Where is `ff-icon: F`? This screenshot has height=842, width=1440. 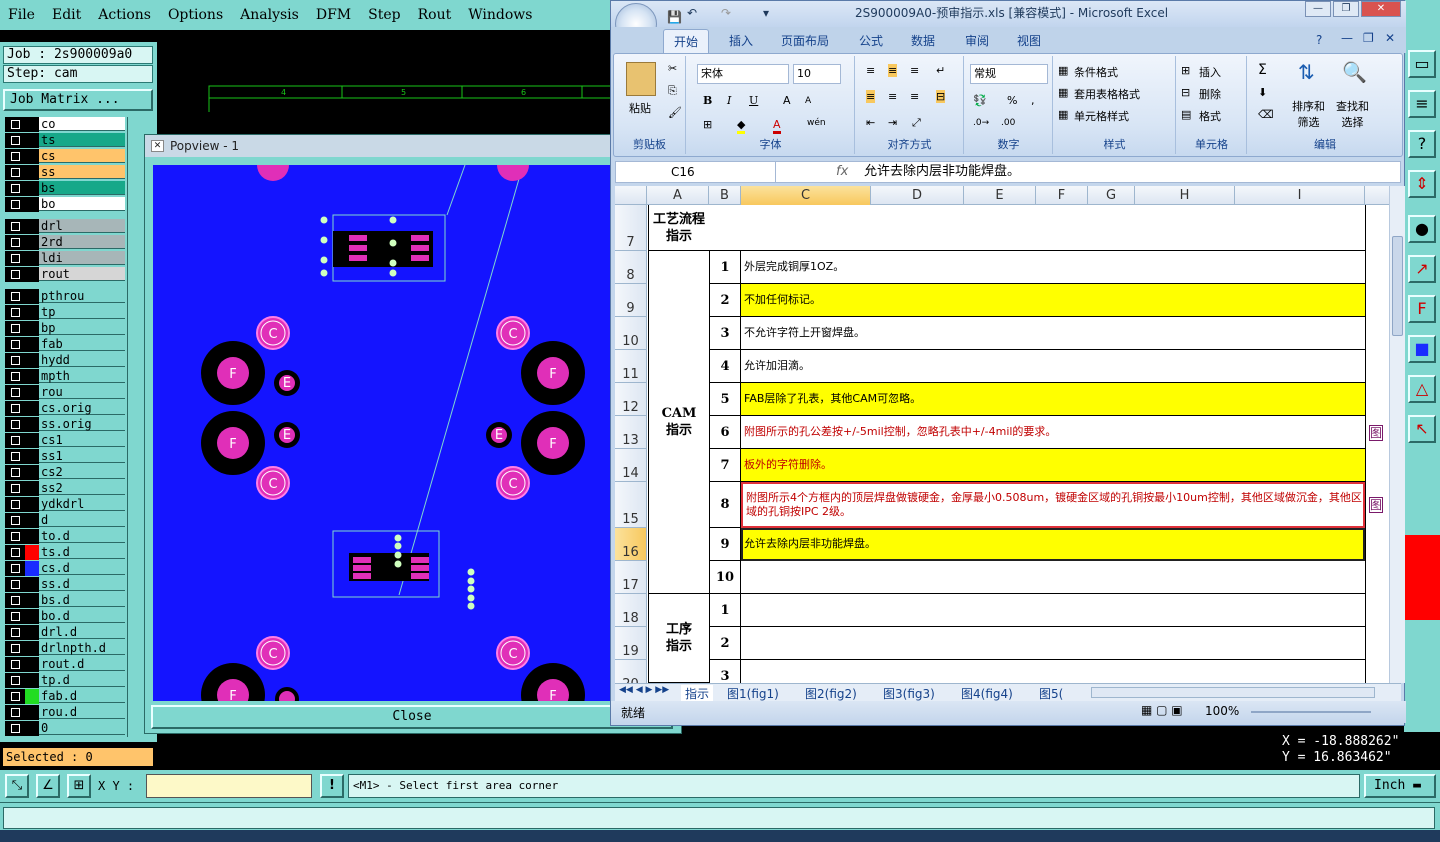 ff-icon: F is located at coordinates (1422, 309).